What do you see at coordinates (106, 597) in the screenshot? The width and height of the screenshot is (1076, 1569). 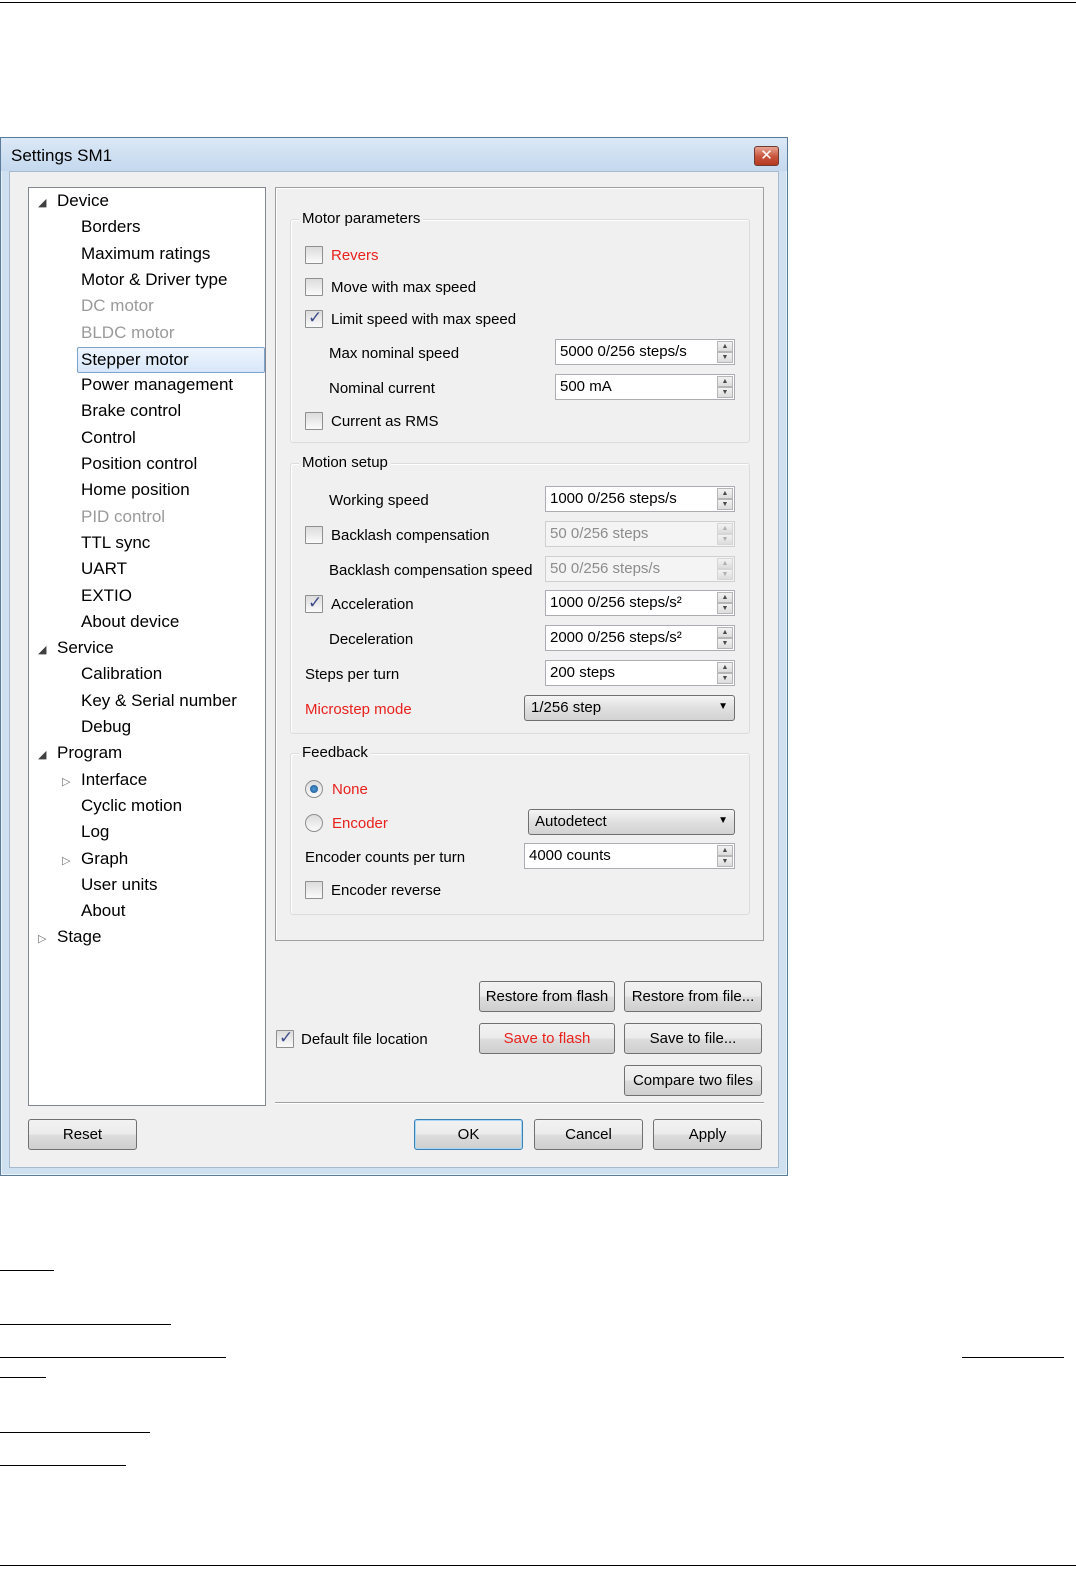 I see `tree-item: EXTIO` at bounding box center [106, 597].